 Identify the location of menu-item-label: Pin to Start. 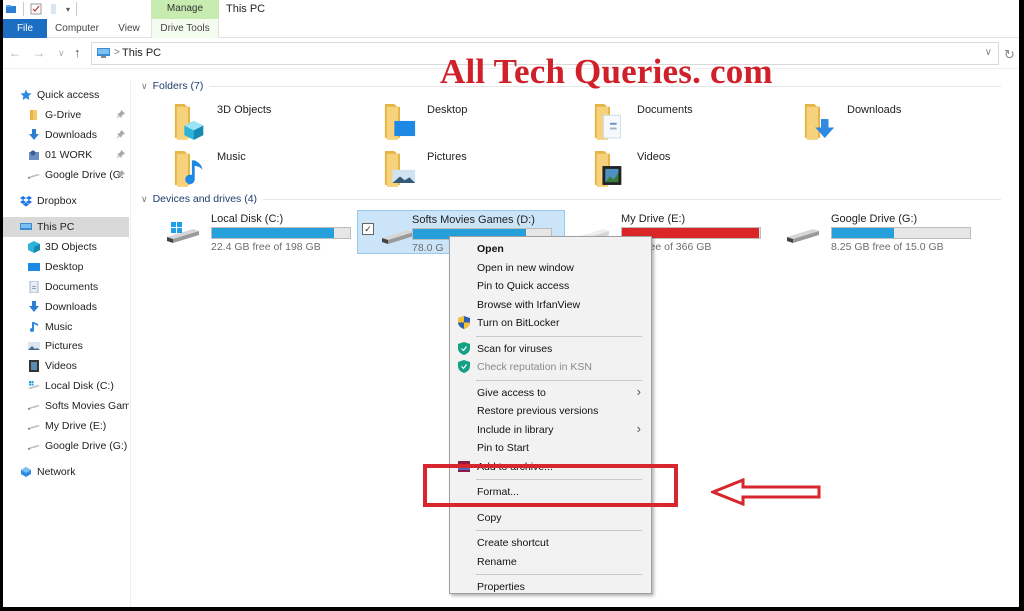
(503, 448).